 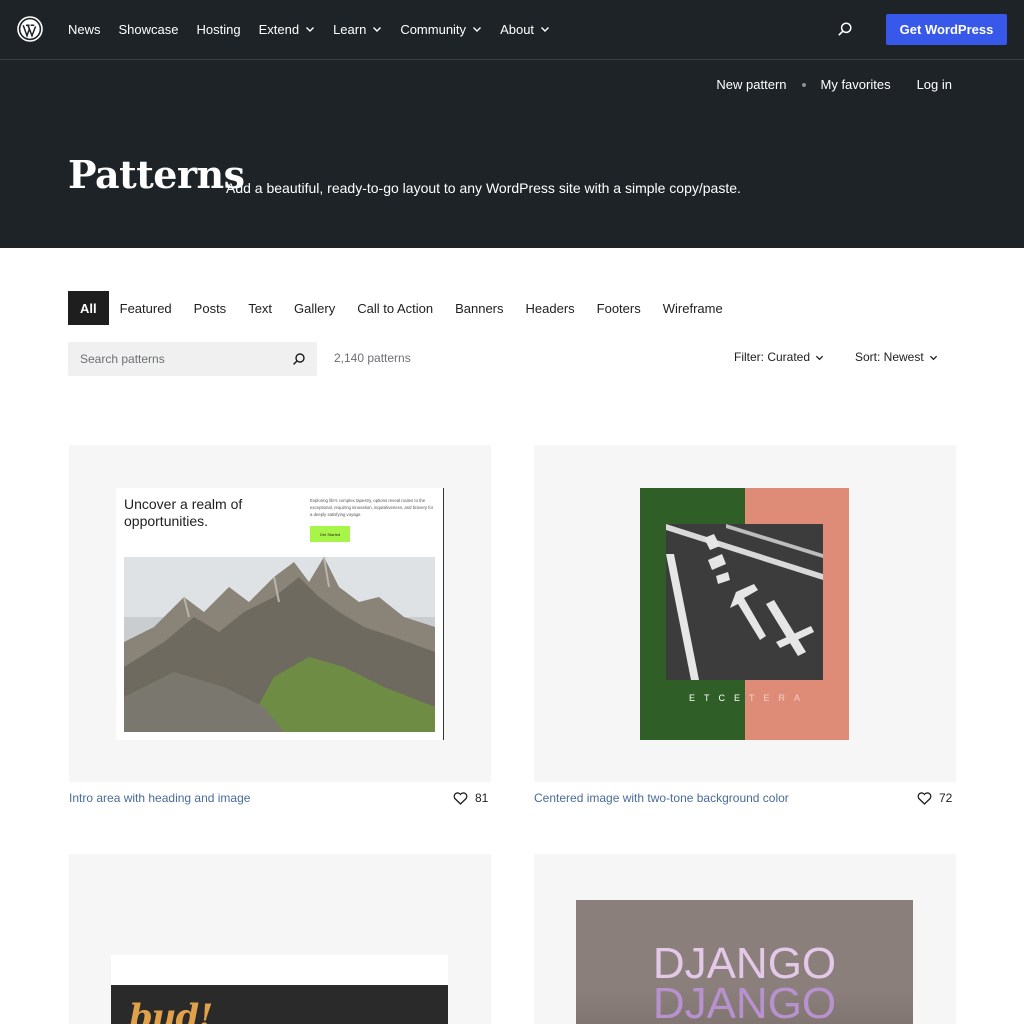 I want to click on nav-label: Learn, so click(x=350, y=29).